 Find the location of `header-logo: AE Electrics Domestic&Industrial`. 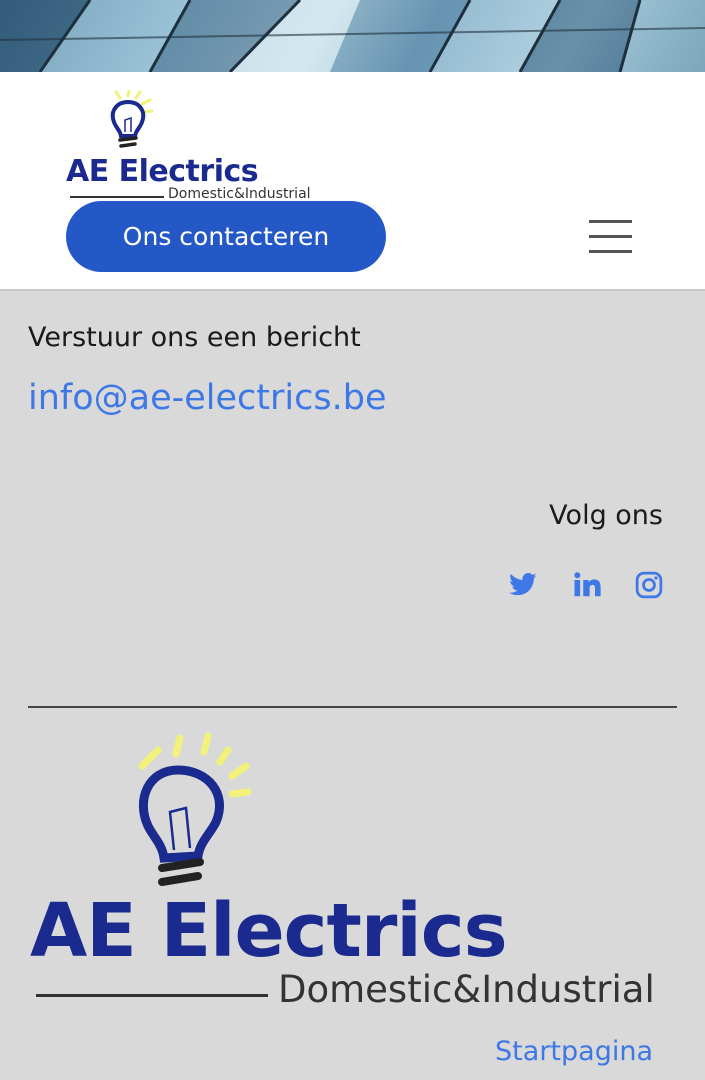

header-logo: AE Electrics Domestic&Industrial is located at coordinates (200, 149).